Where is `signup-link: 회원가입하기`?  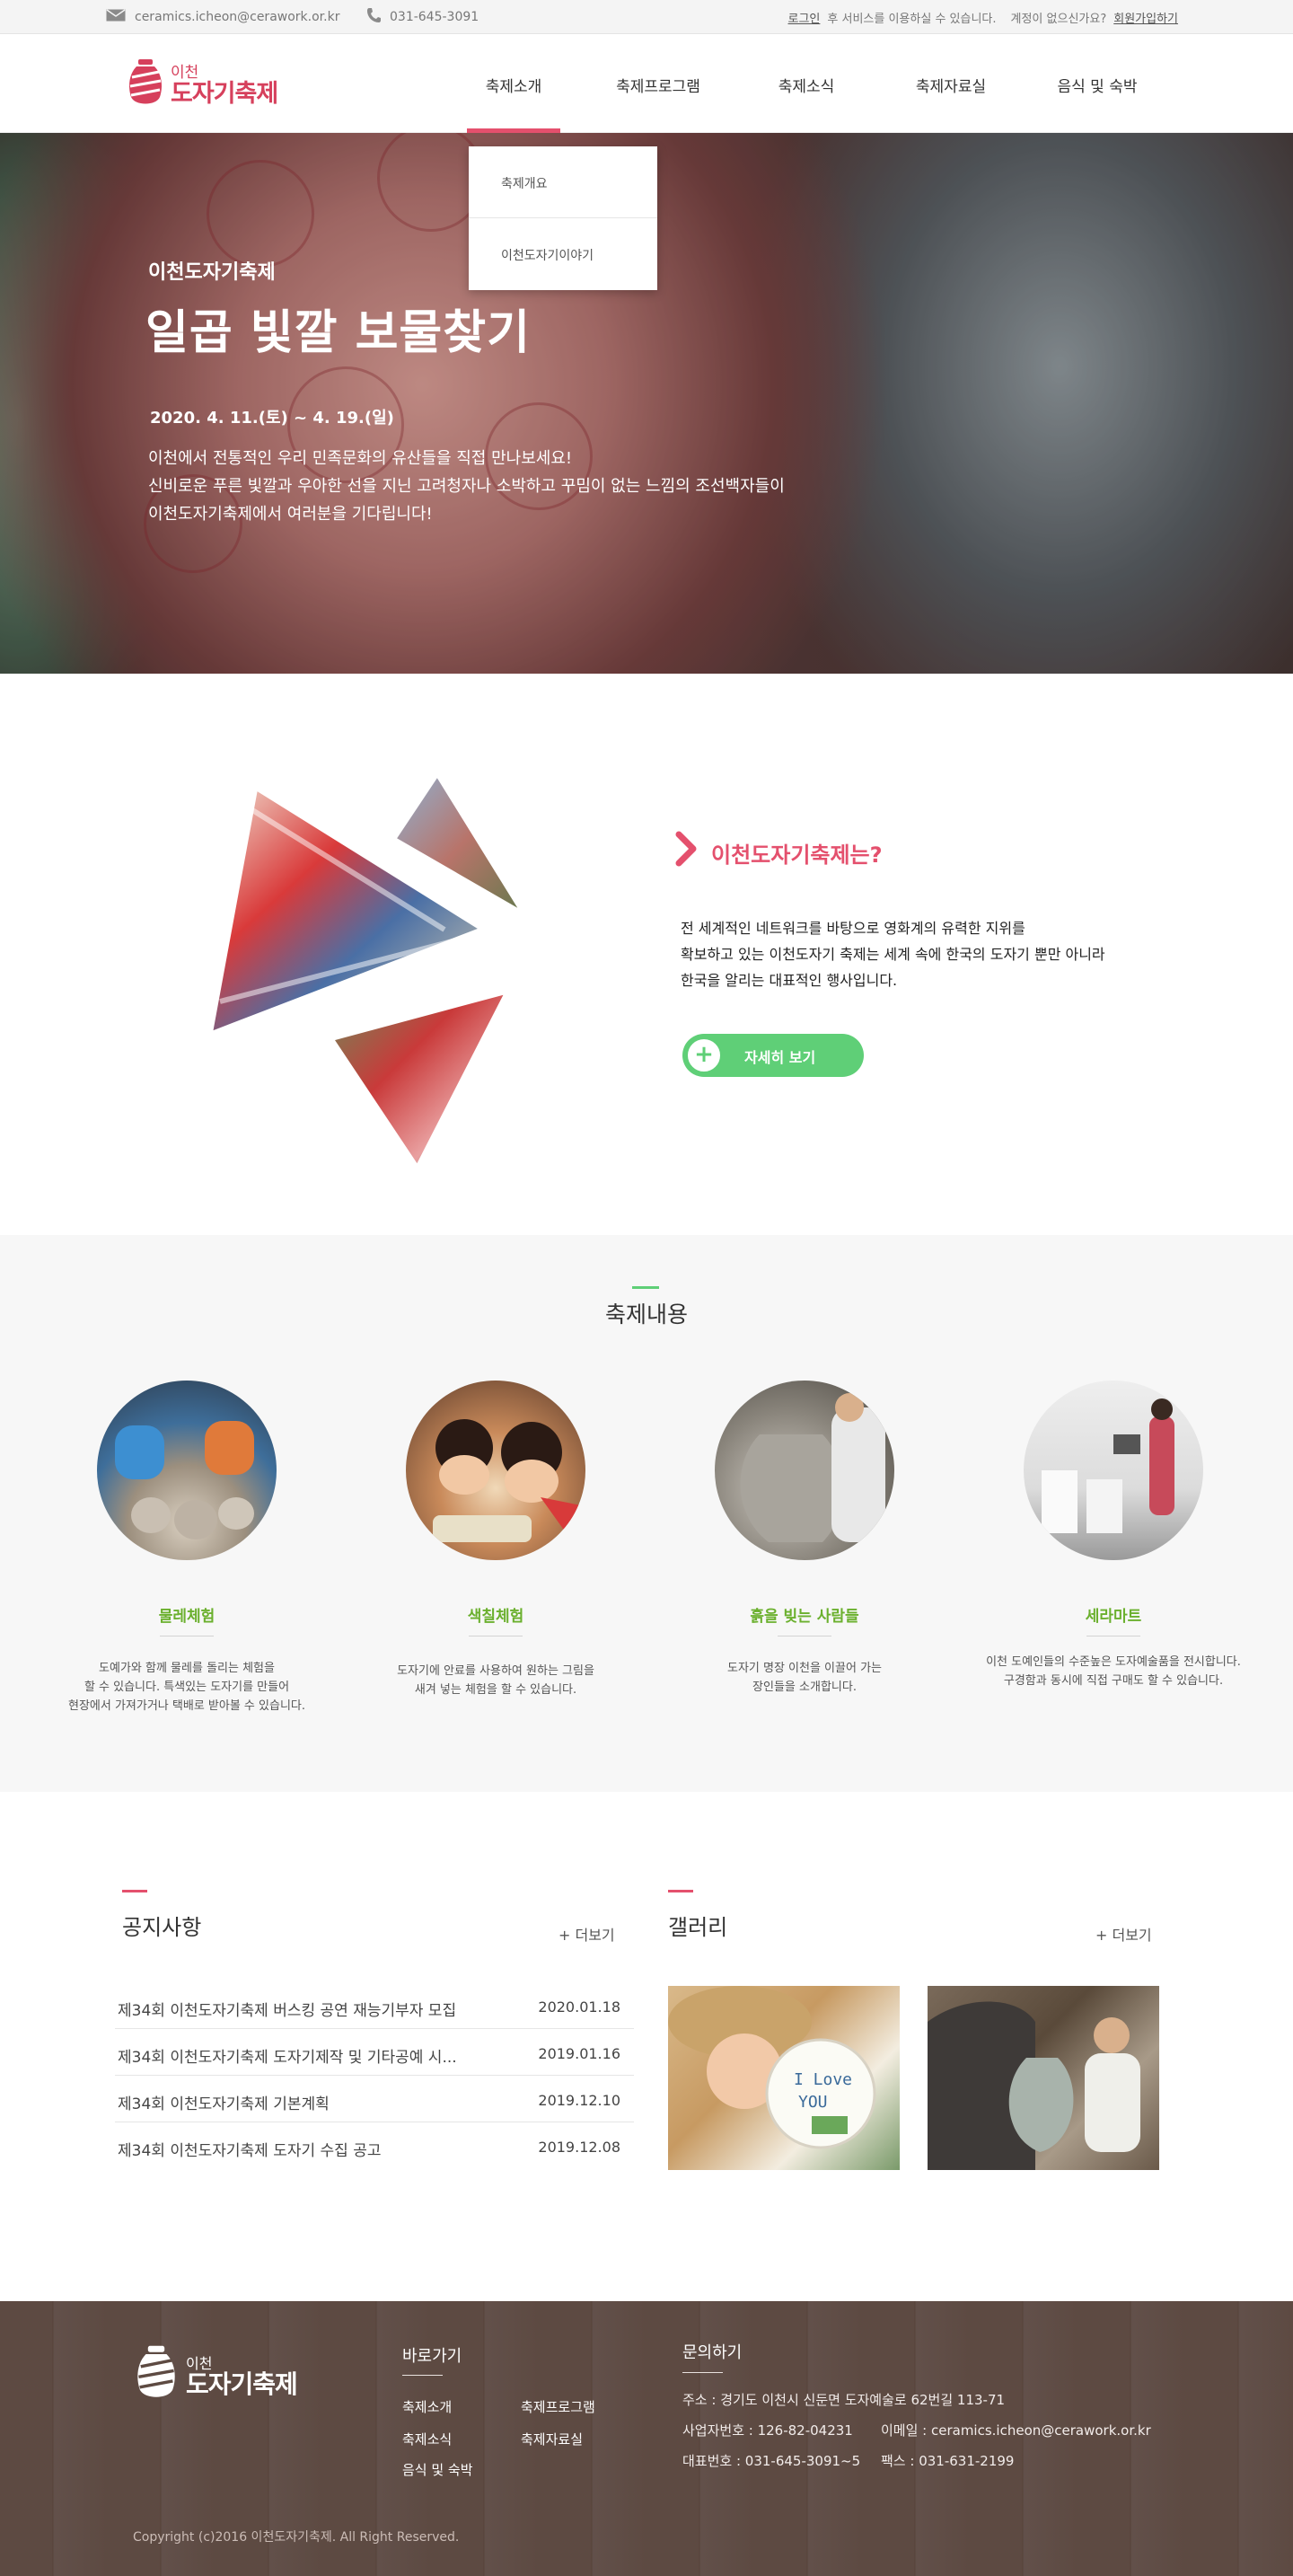 signup-link: 회원가입하기 is located at coordinates (1145, 17).